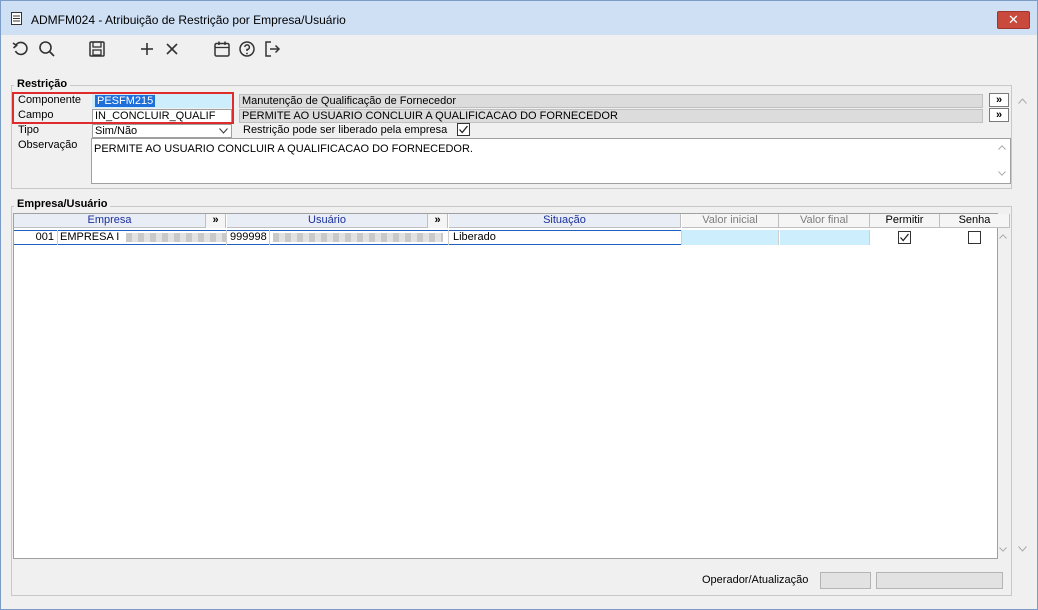 The width and height of the screenshot is (1038, 610). What do you see at coordinates (97, 49) in the screenshot?
I see `save-icon` at bounding box center [97, 49].